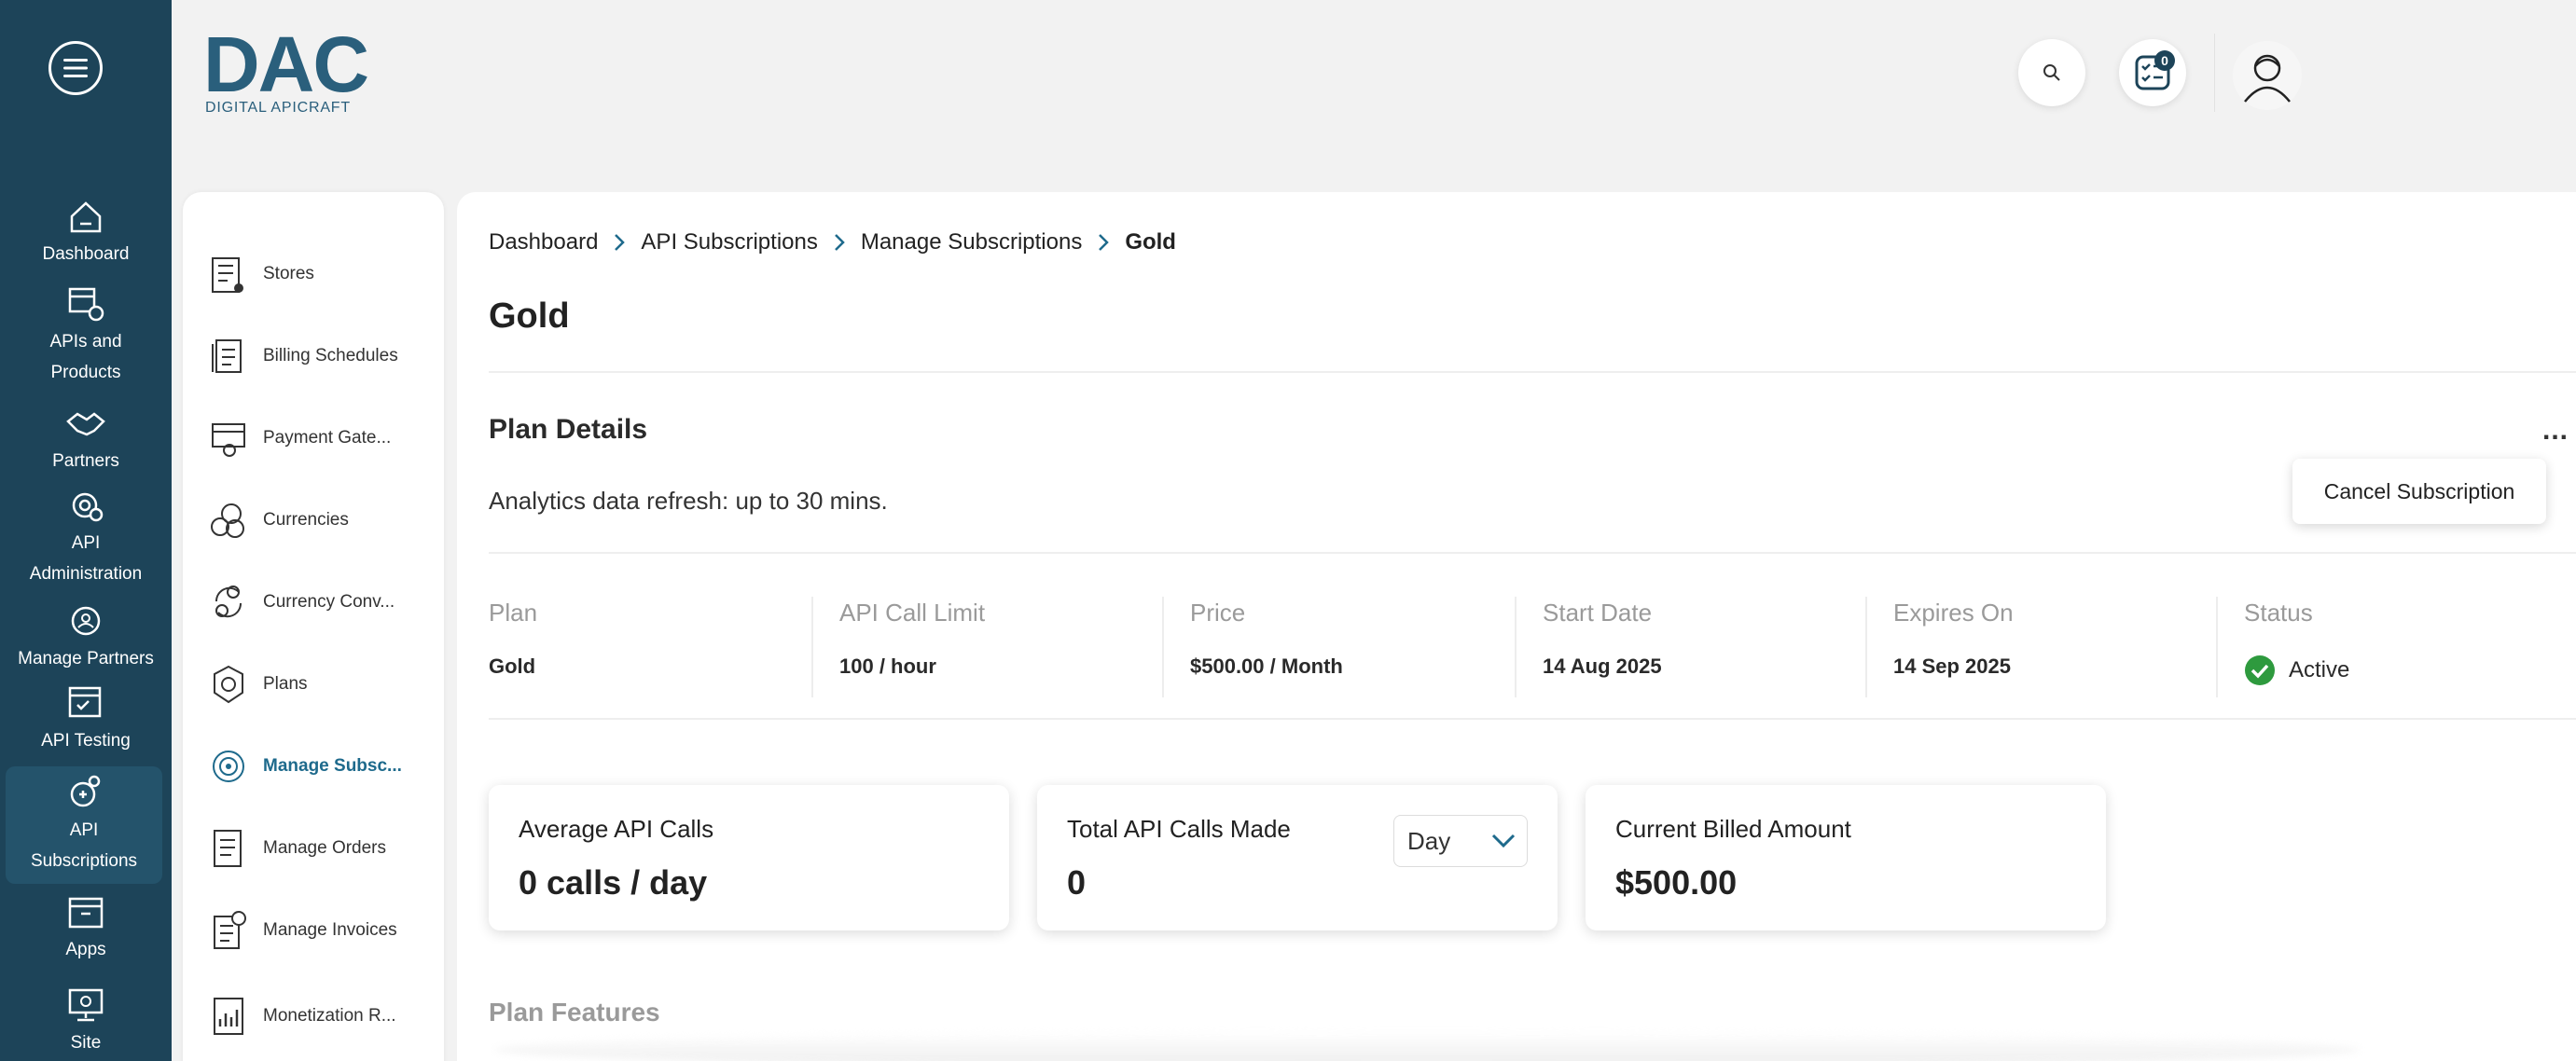  What do you see at coordinates (321, 356) in the screenshot?
I see `subnav-item-billing-schedules: Billing Schedules` at bounding box center [321, 356].